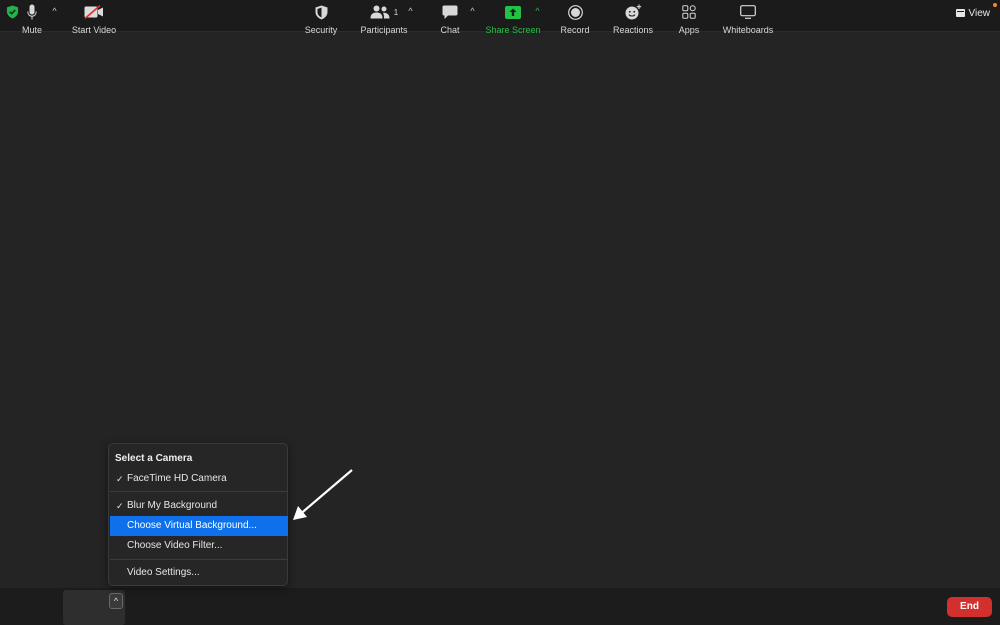 This screenshot has width=1000, height=625. I want to click on record-icon, so click(575, 12).